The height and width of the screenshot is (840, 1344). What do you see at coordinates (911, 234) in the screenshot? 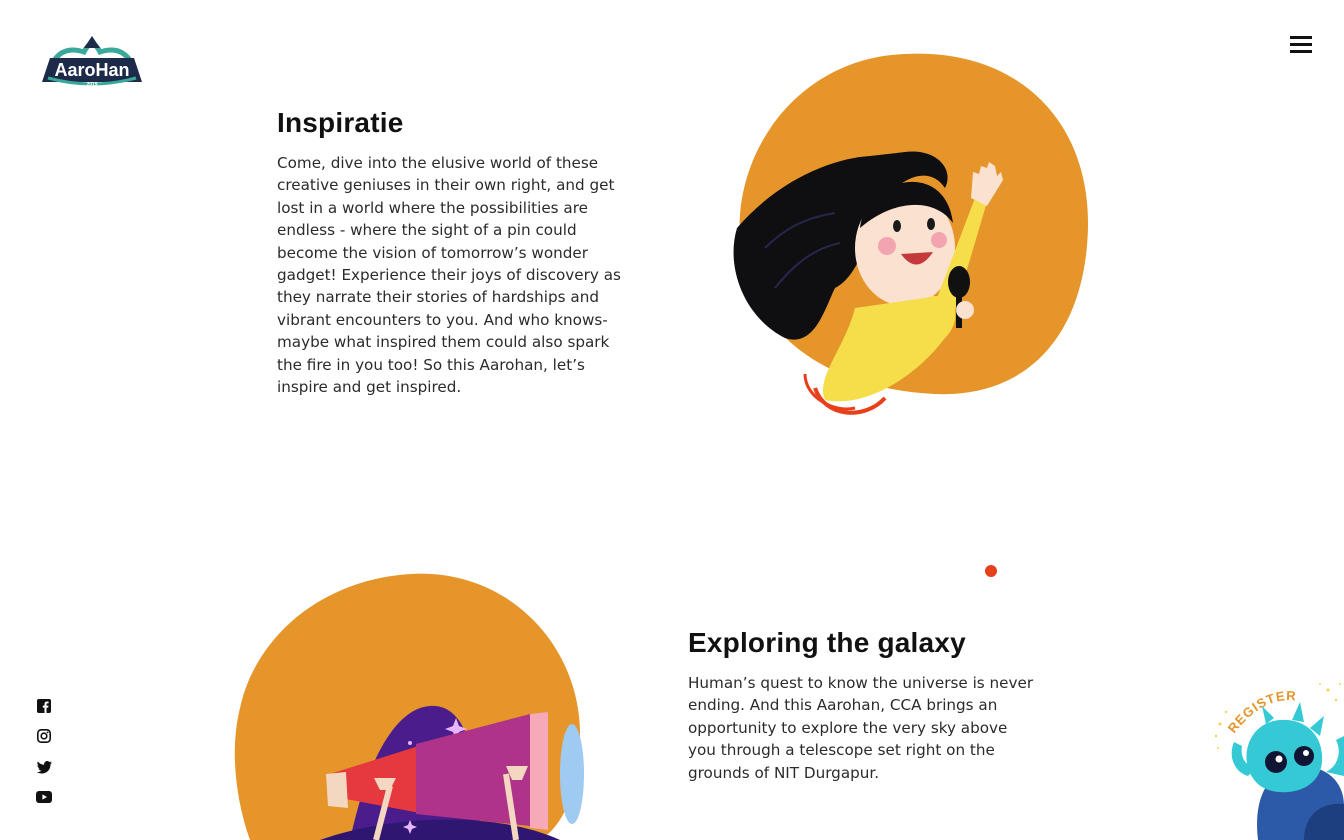
I see `singer-girl-illustration` at bounding box center [911, 234].